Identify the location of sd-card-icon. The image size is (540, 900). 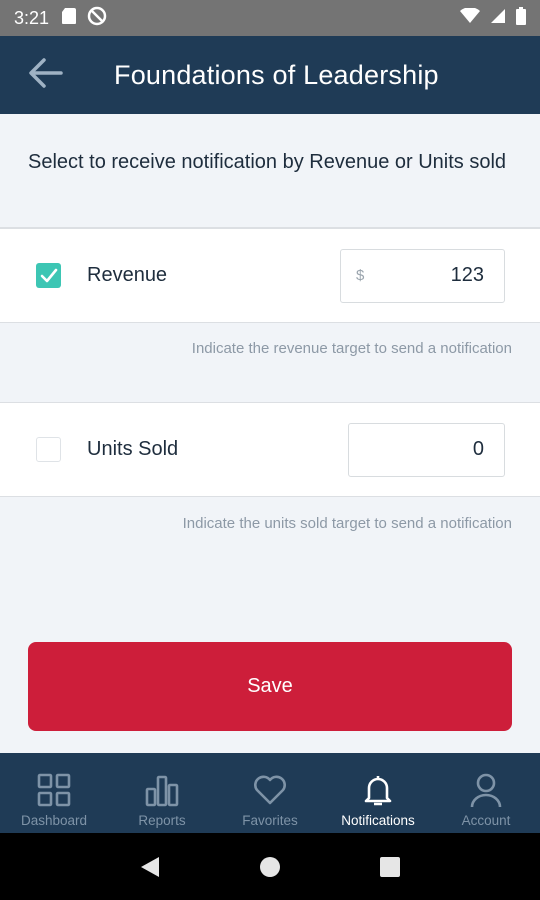
(69, 18).